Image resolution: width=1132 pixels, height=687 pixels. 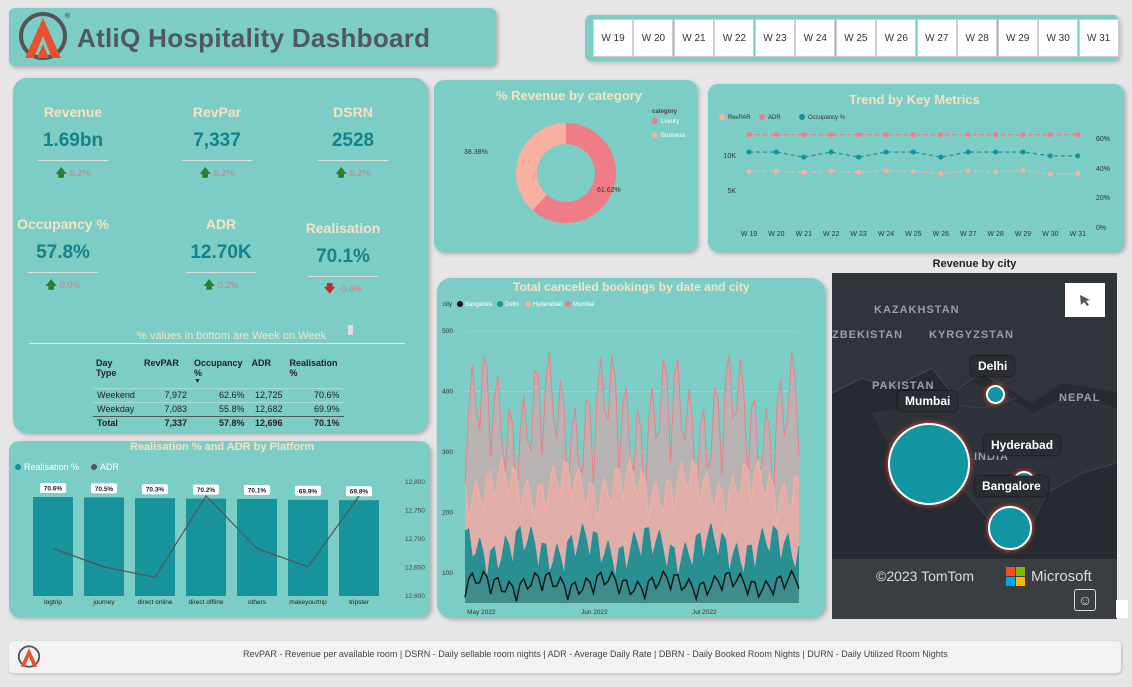 What do you see at coordinates (749, 234) in the screenshot?
I see `x-tick-label: W 19` at bounding box center [749, 234].